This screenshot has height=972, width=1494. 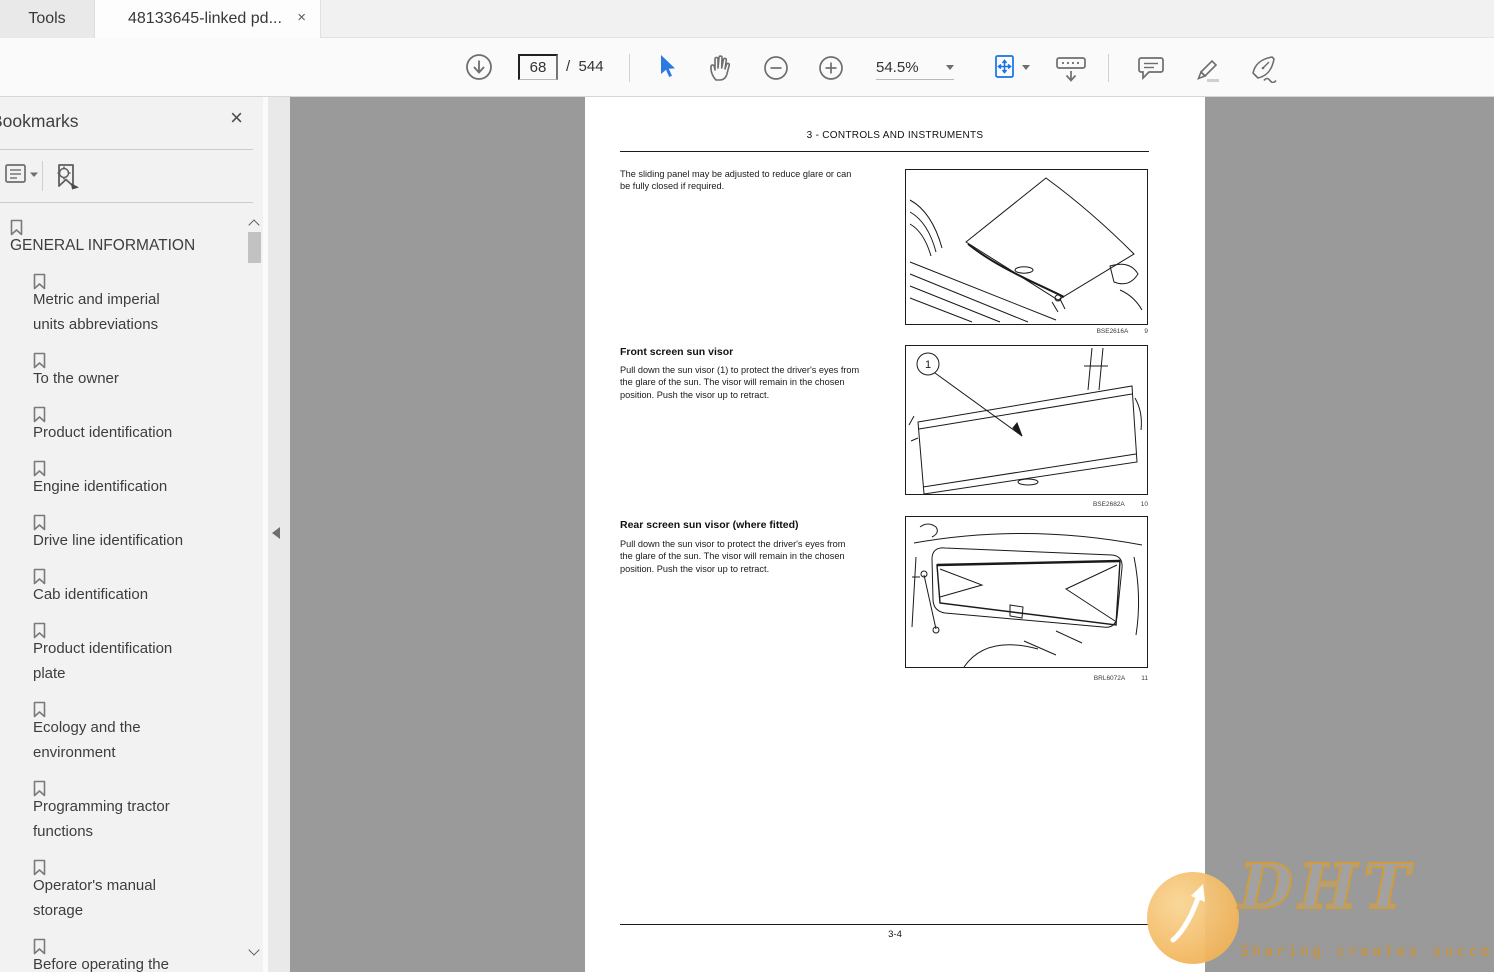 I want to click on bookmark-item: Ecology and the environment, so click(x=137, y=731).